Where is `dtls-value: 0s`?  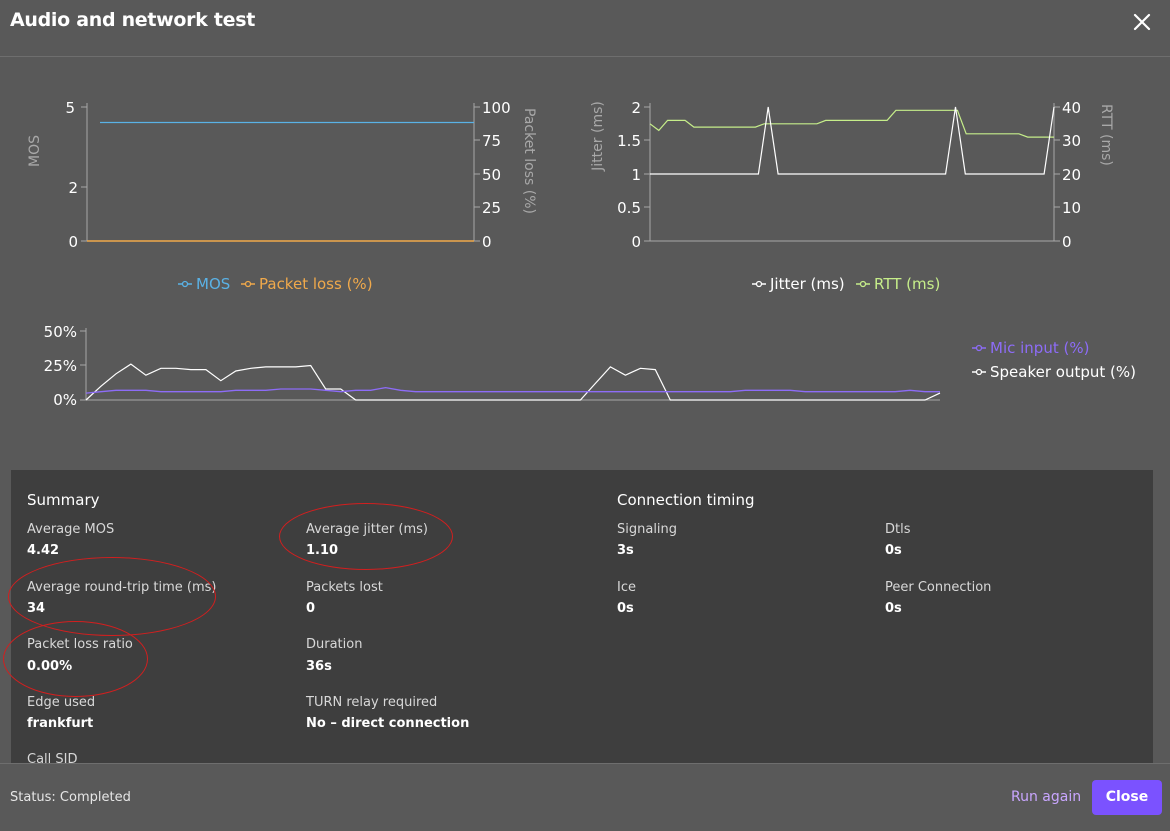 dtls-value: 0s is located at coordinates (893, 550).